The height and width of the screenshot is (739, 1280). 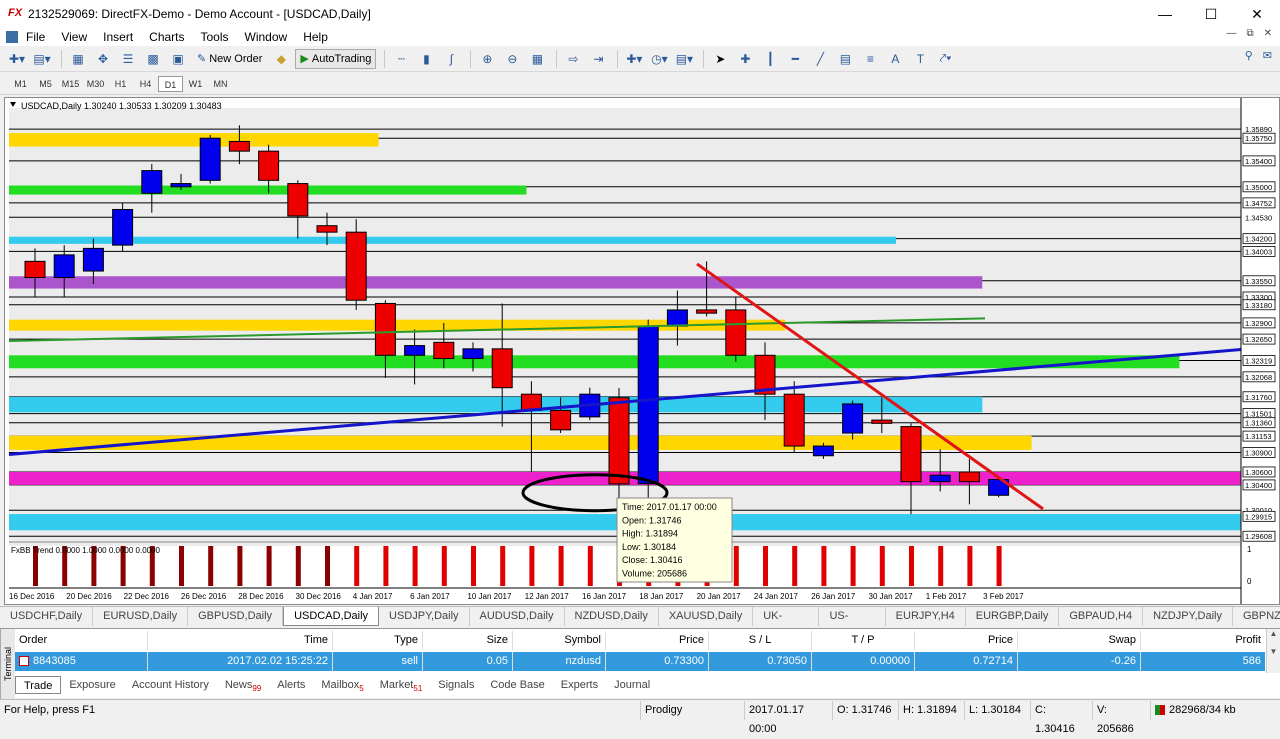 I want to click on date-tick-label: 10 Jan 2017, so click(x=489, y=596).